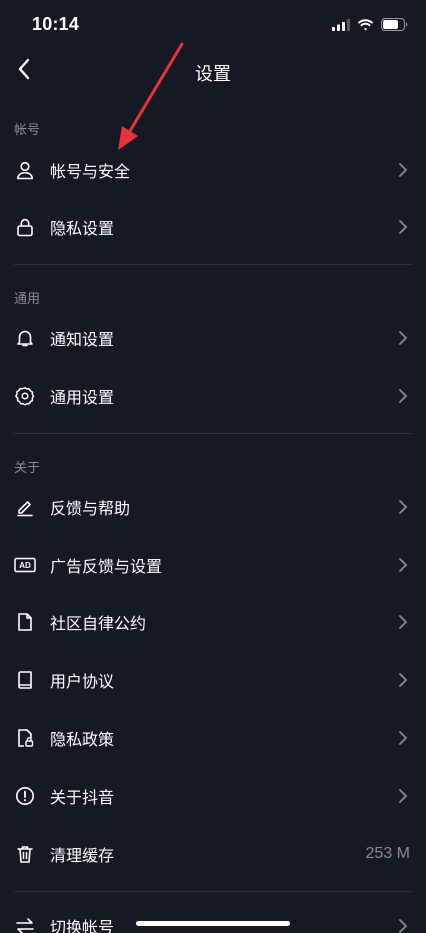 The height and width of the screenshot is (933, 426). What do you see at coordinates (213, 565) in the screenshot?
I see `row-ad-feedback: AD 广告反馈与设置` at bounding box center [213, 565].